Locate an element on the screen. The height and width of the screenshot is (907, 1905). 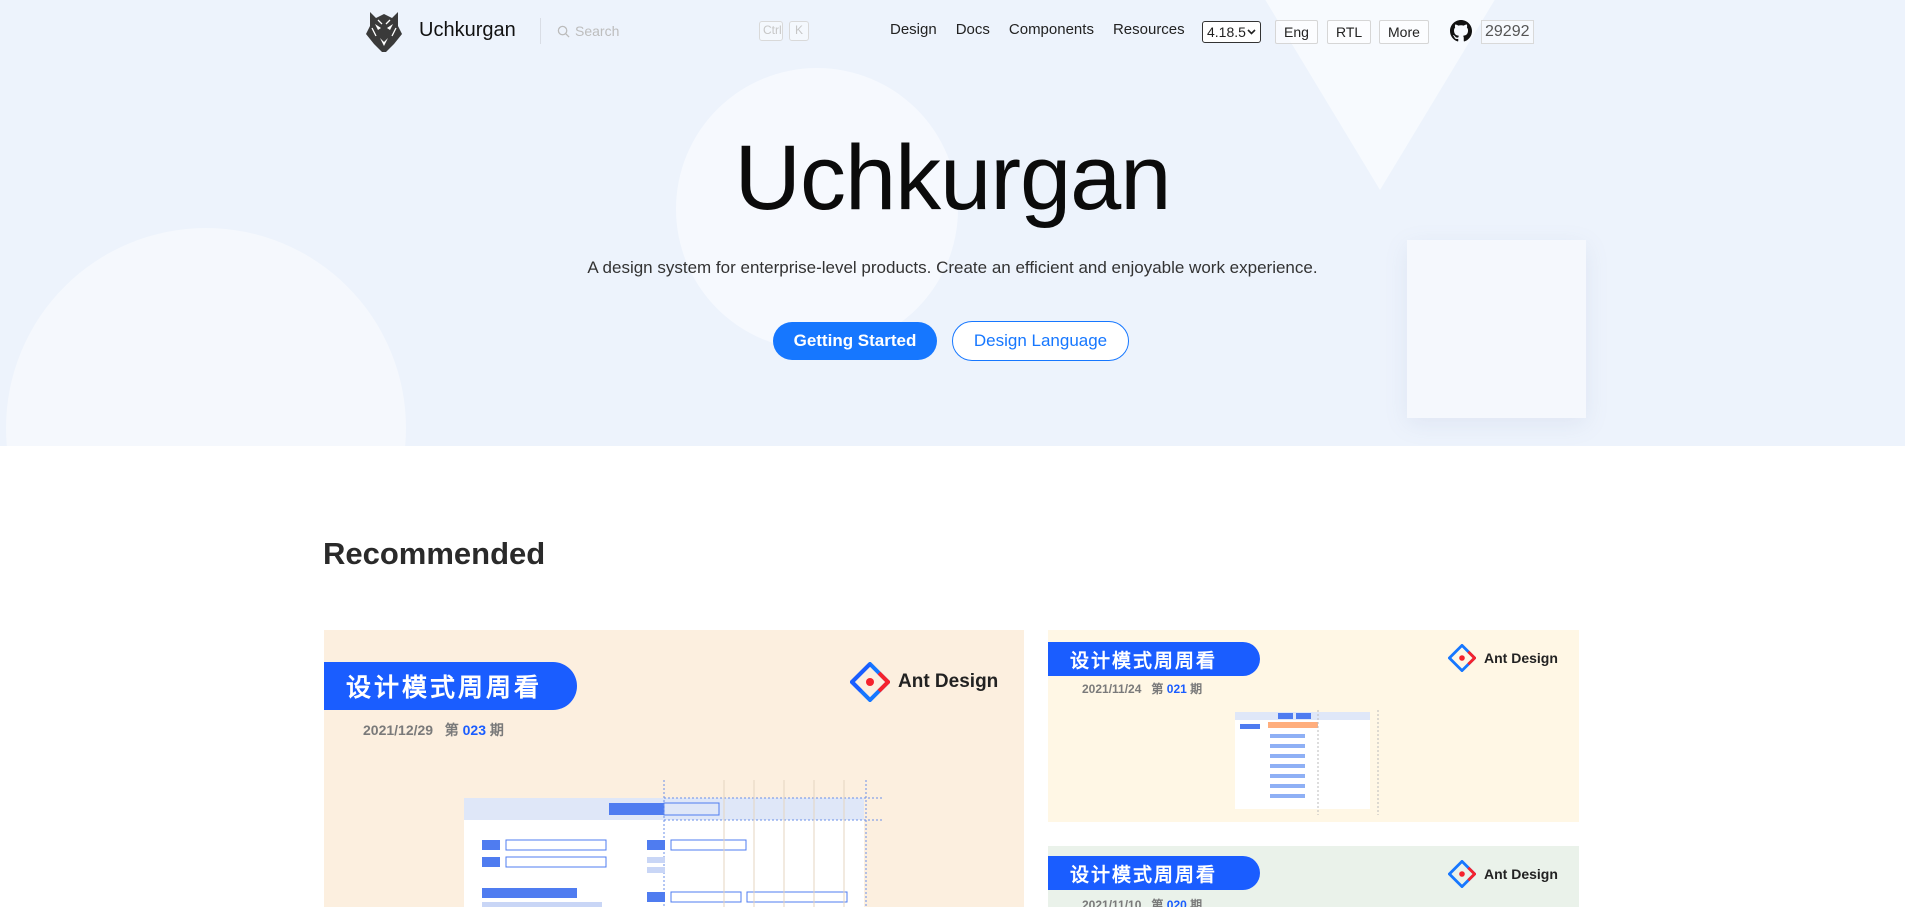
nav-design: Design is located at coordinates (913, 29).